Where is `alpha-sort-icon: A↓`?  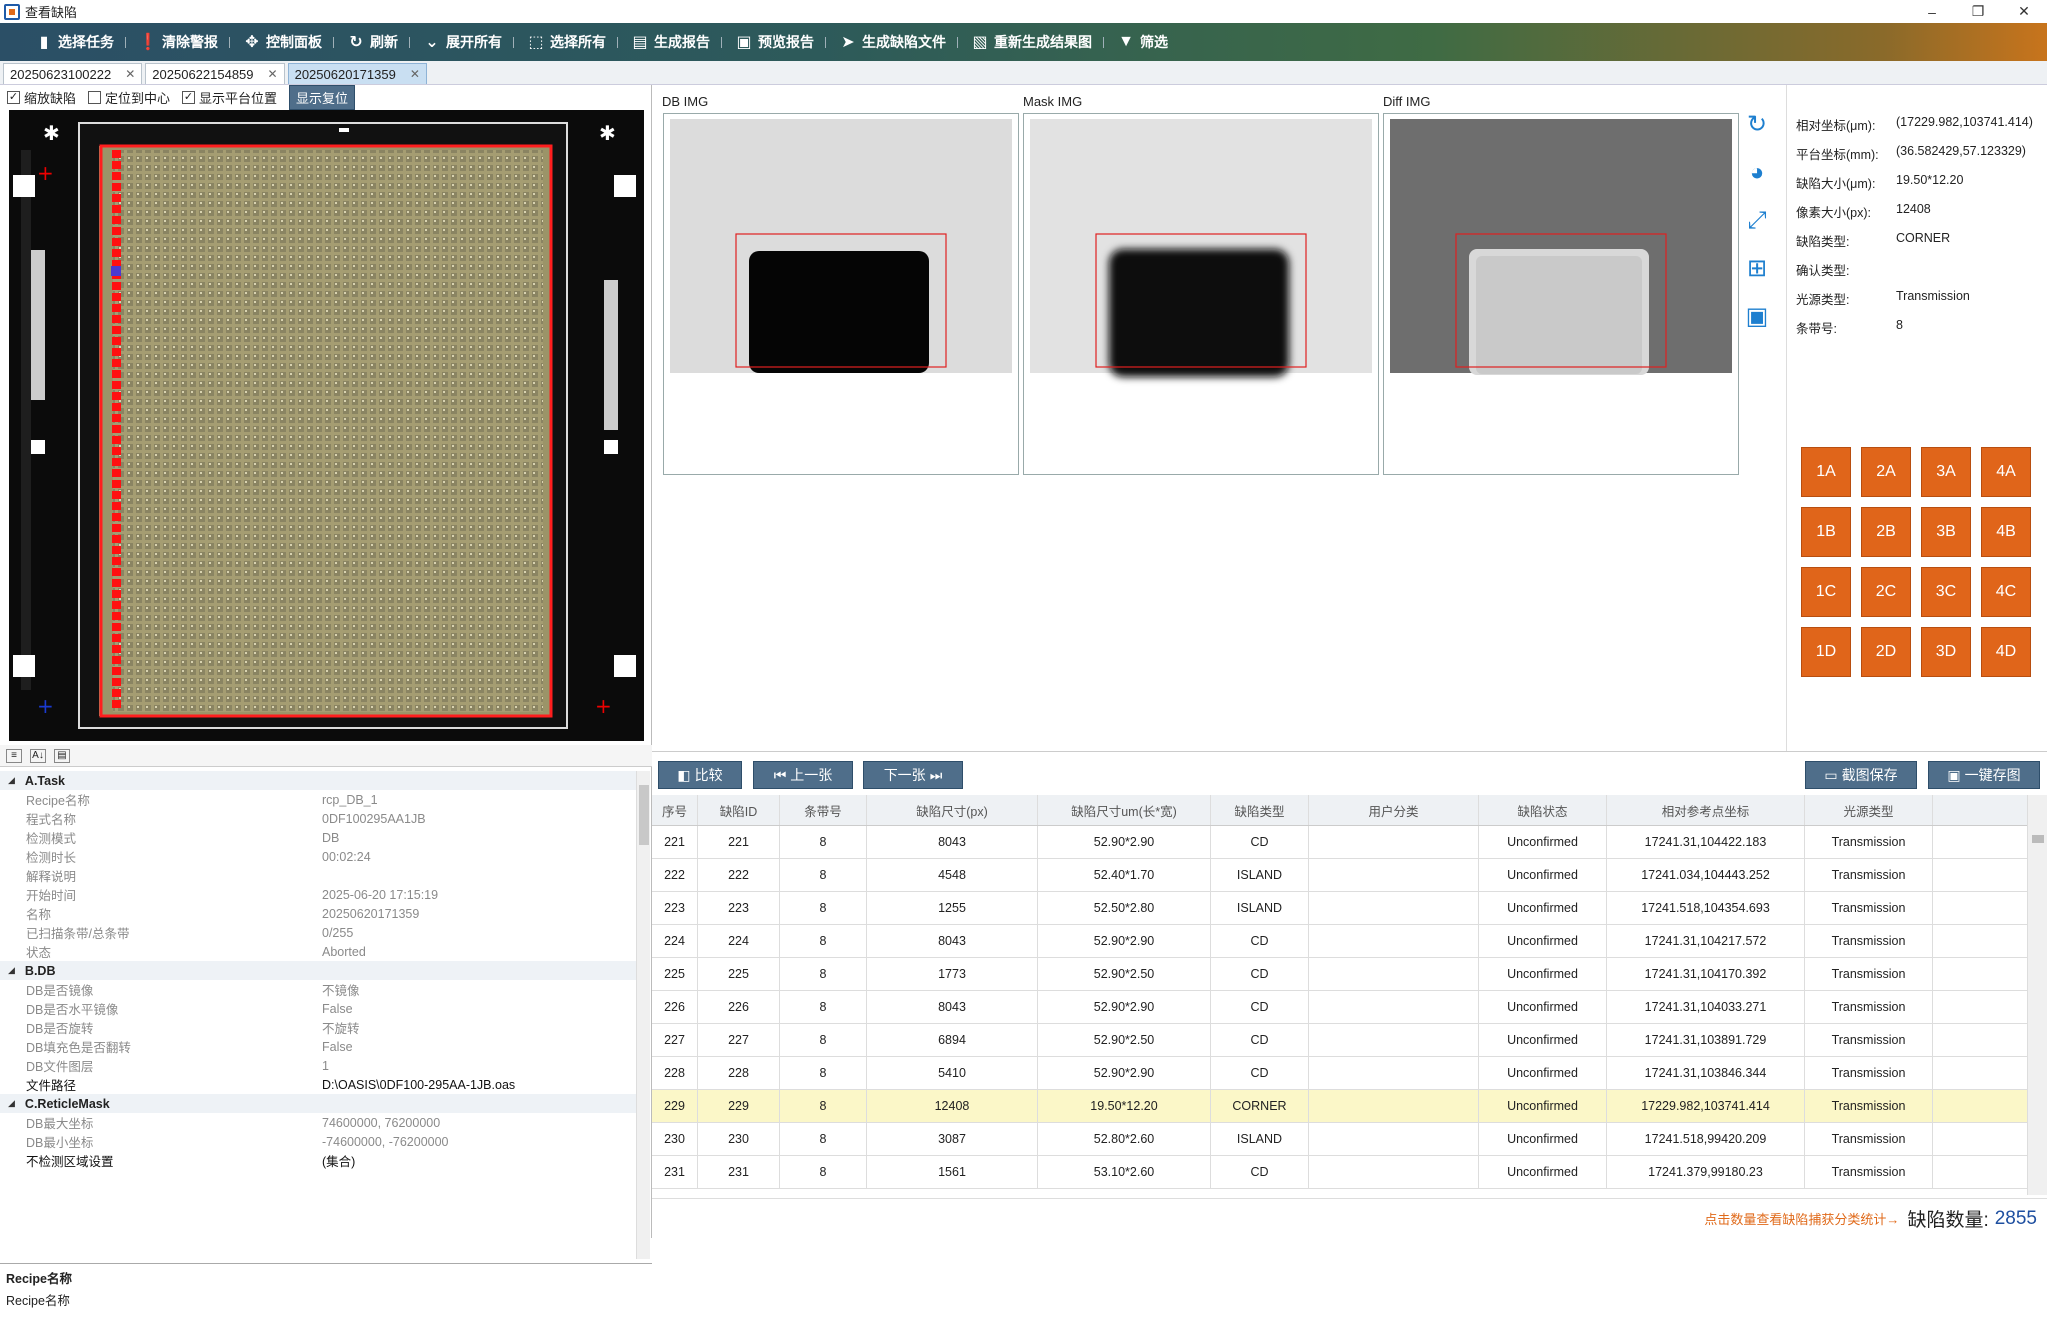
alpha-sort-icon: A↓ is located at coordinates (38, 755).